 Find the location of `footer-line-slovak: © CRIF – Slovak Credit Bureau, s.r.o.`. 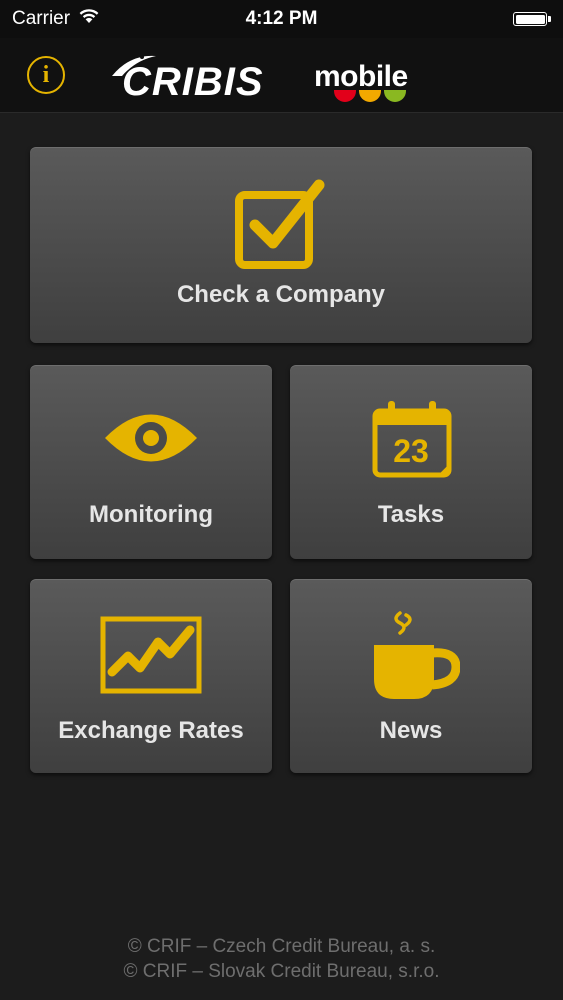

footer-line-slovak: © CRIF – Slovak Credit Bureau, s.r.o. is located at coordinates (281, 971).